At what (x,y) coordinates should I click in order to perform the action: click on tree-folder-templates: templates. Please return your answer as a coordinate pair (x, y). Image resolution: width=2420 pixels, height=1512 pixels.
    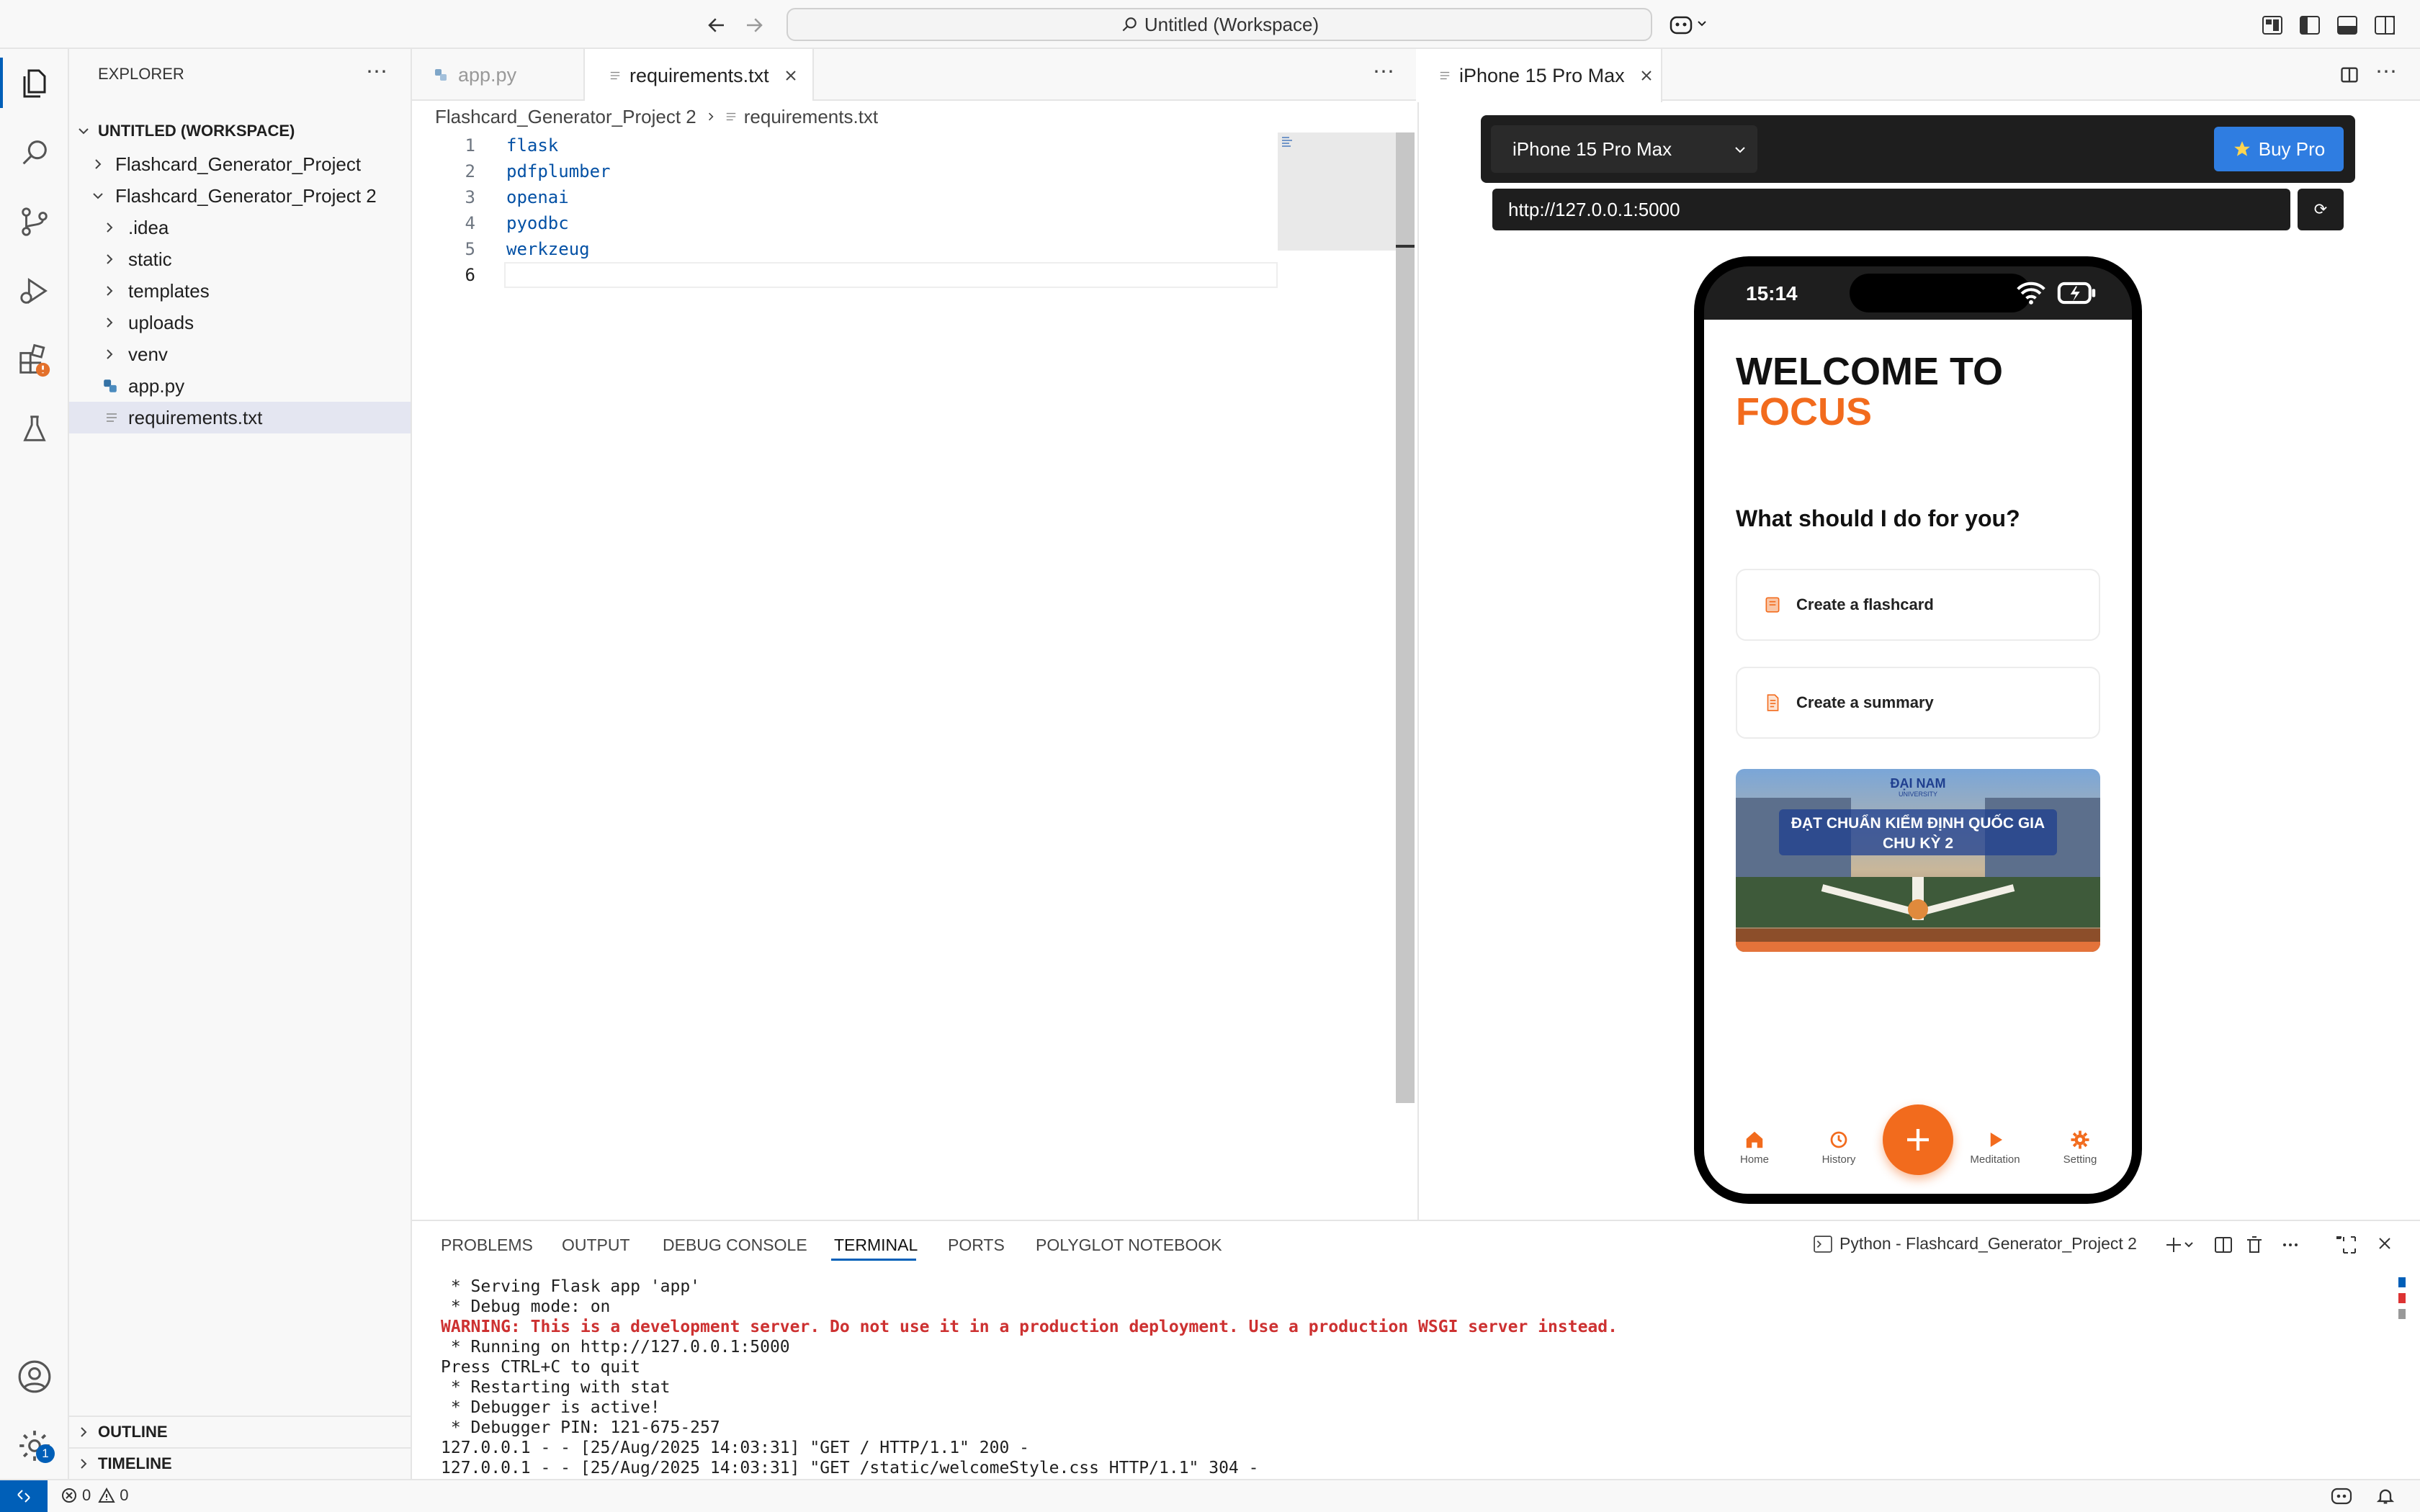
    Looking at the image, I should click on (240, 291).